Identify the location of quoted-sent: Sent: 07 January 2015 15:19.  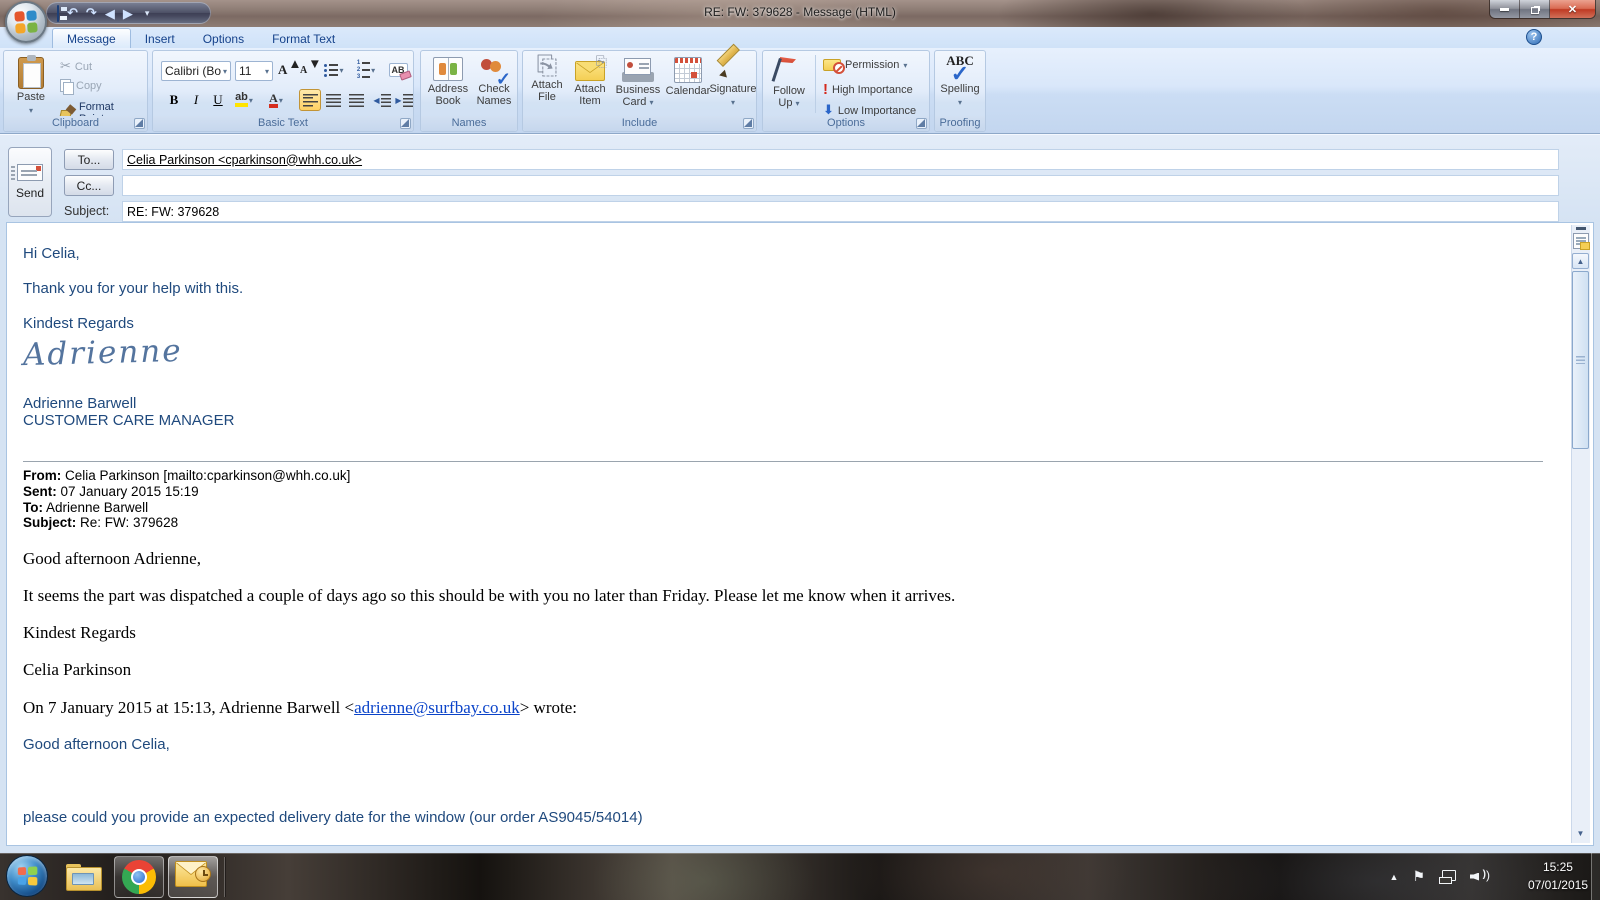
(111, 491).